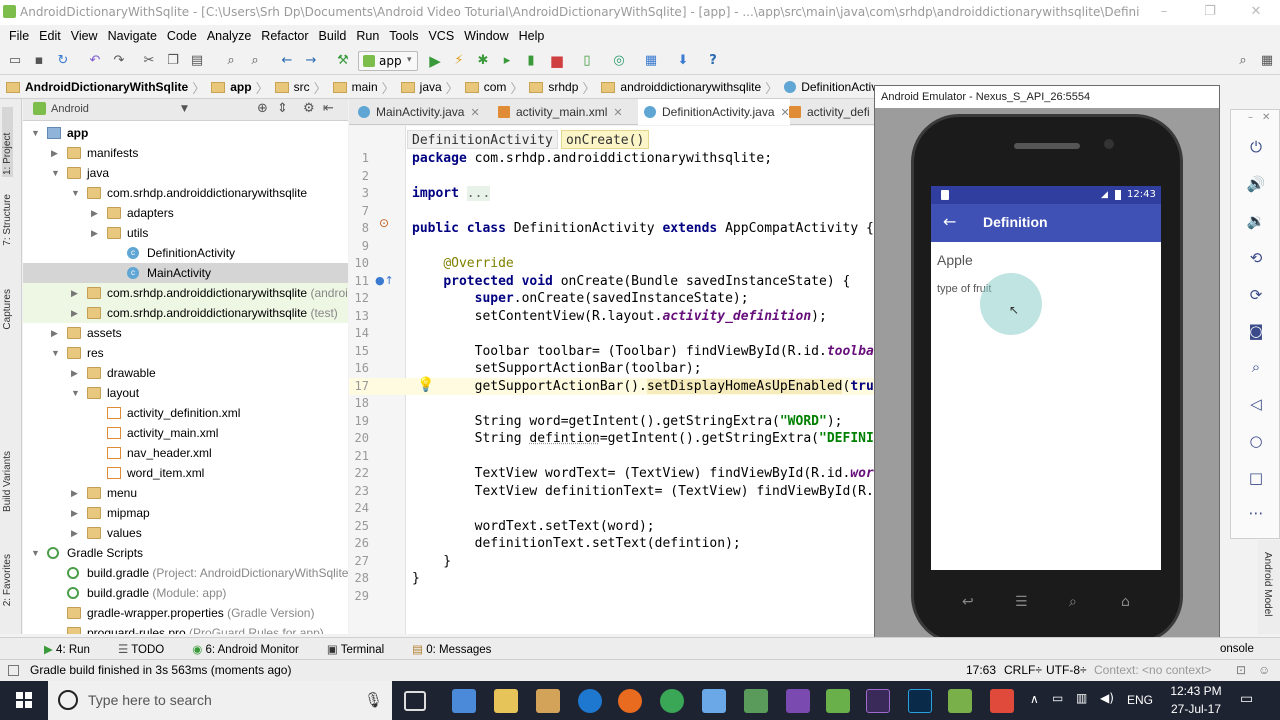 The width and height of the screenshot is (1280, 720). Describe the element at coordinates (185, 533) in the screenshot. I see `tree-node: ▶ values` at that location.